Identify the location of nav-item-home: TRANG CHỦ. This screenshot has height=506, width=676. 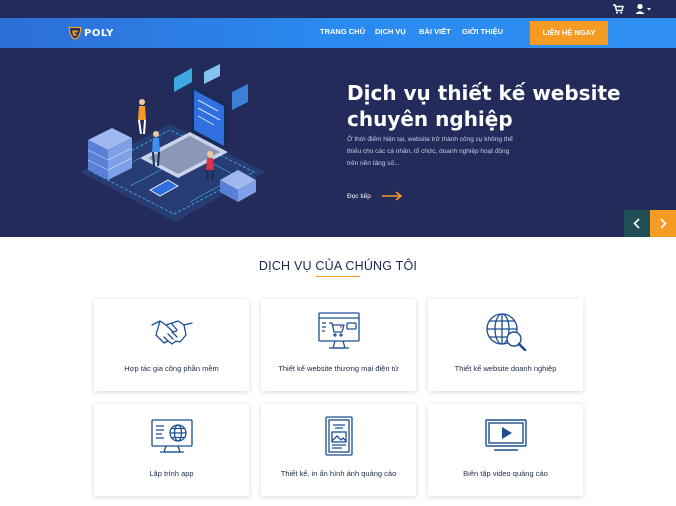
(342, 31).